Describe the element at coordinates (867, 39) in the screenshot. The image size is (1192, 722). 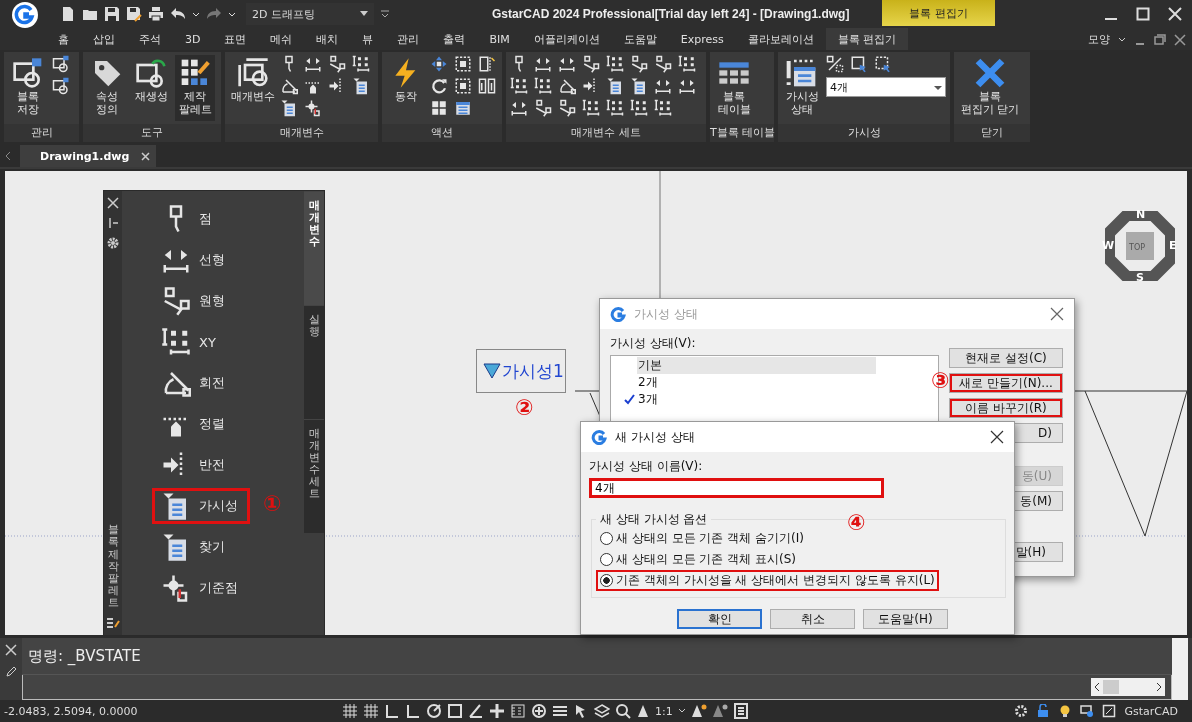
I see `ribbon-tab: 블록 편집기` at that location.